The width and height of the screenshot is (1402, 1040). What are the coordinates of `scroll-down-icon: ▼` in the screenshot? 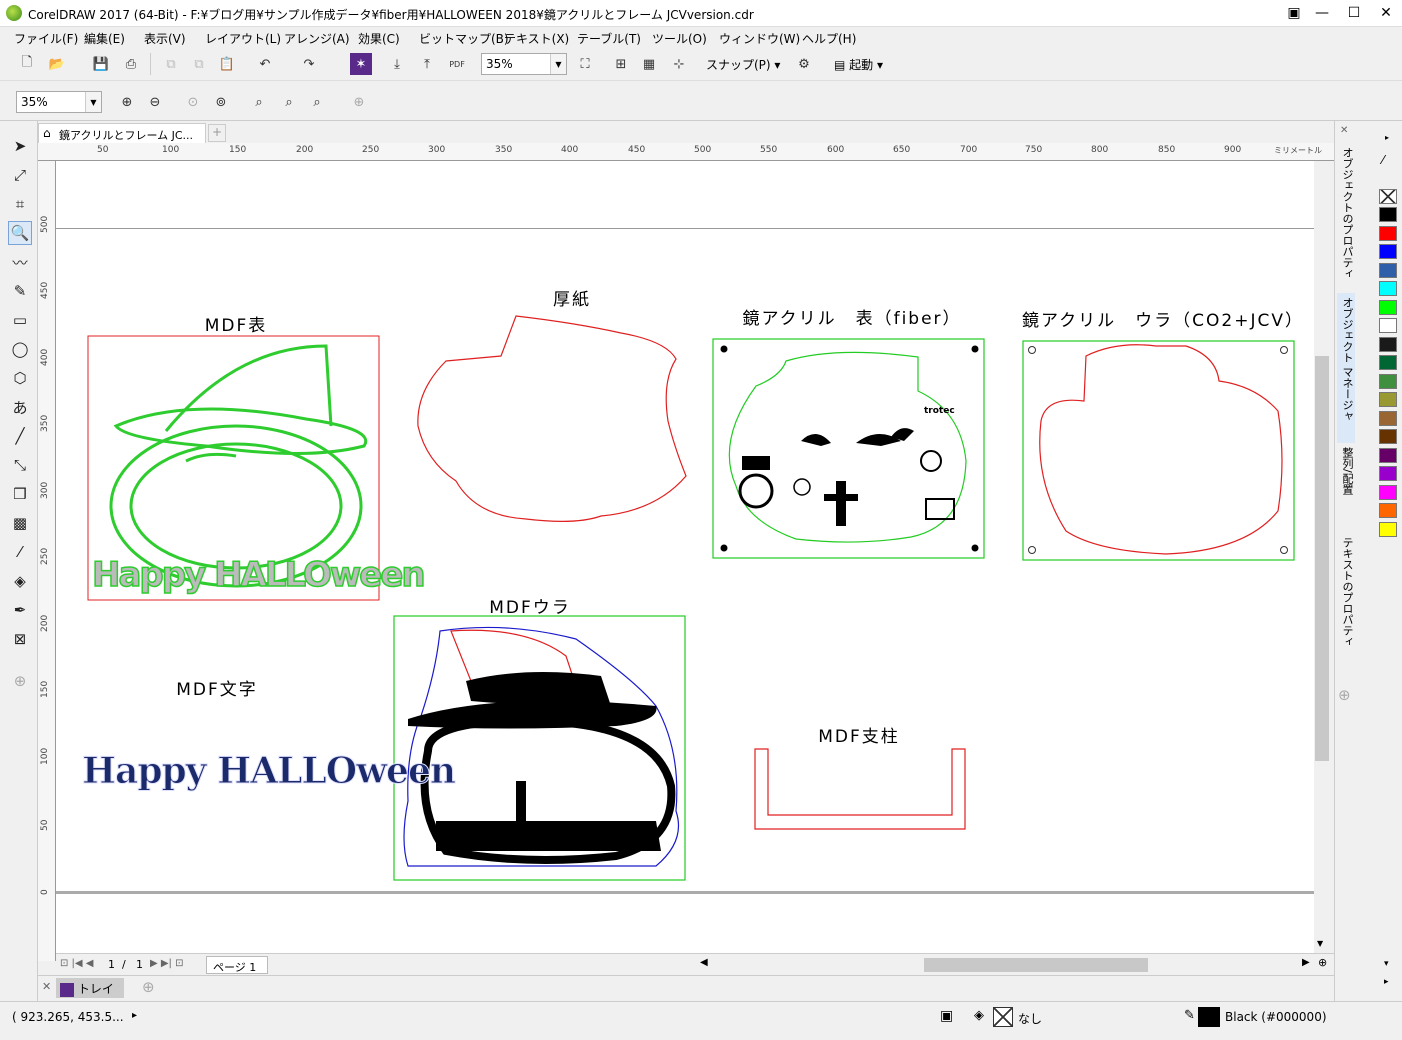 It's located at (1320, 943).